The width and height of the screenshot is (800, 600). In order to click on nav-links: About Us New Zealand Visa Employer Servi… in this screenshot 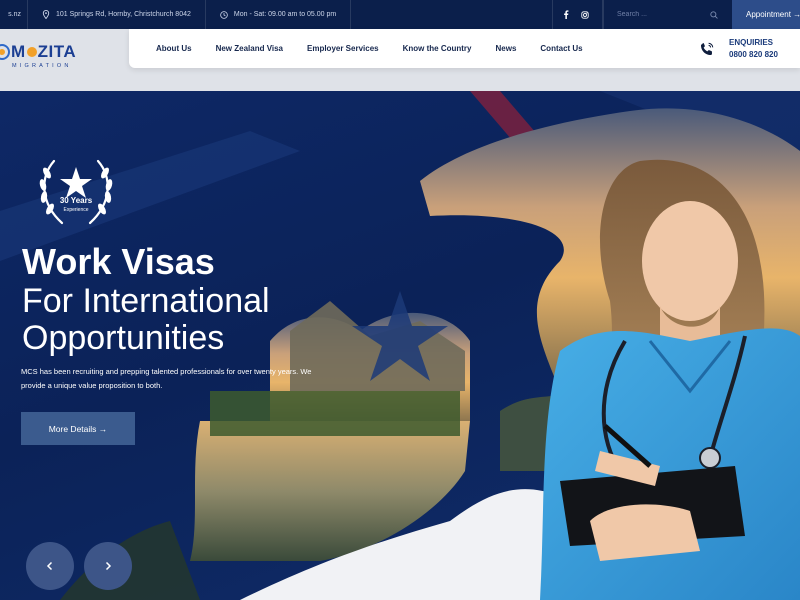, I will do `click(369, 48)`.